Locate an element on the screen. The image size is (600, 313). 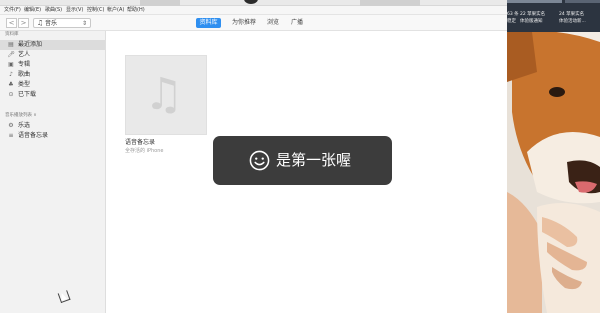
sidebar-item-genius: ⚙ 乐选 is located at coordinates (52, 126).